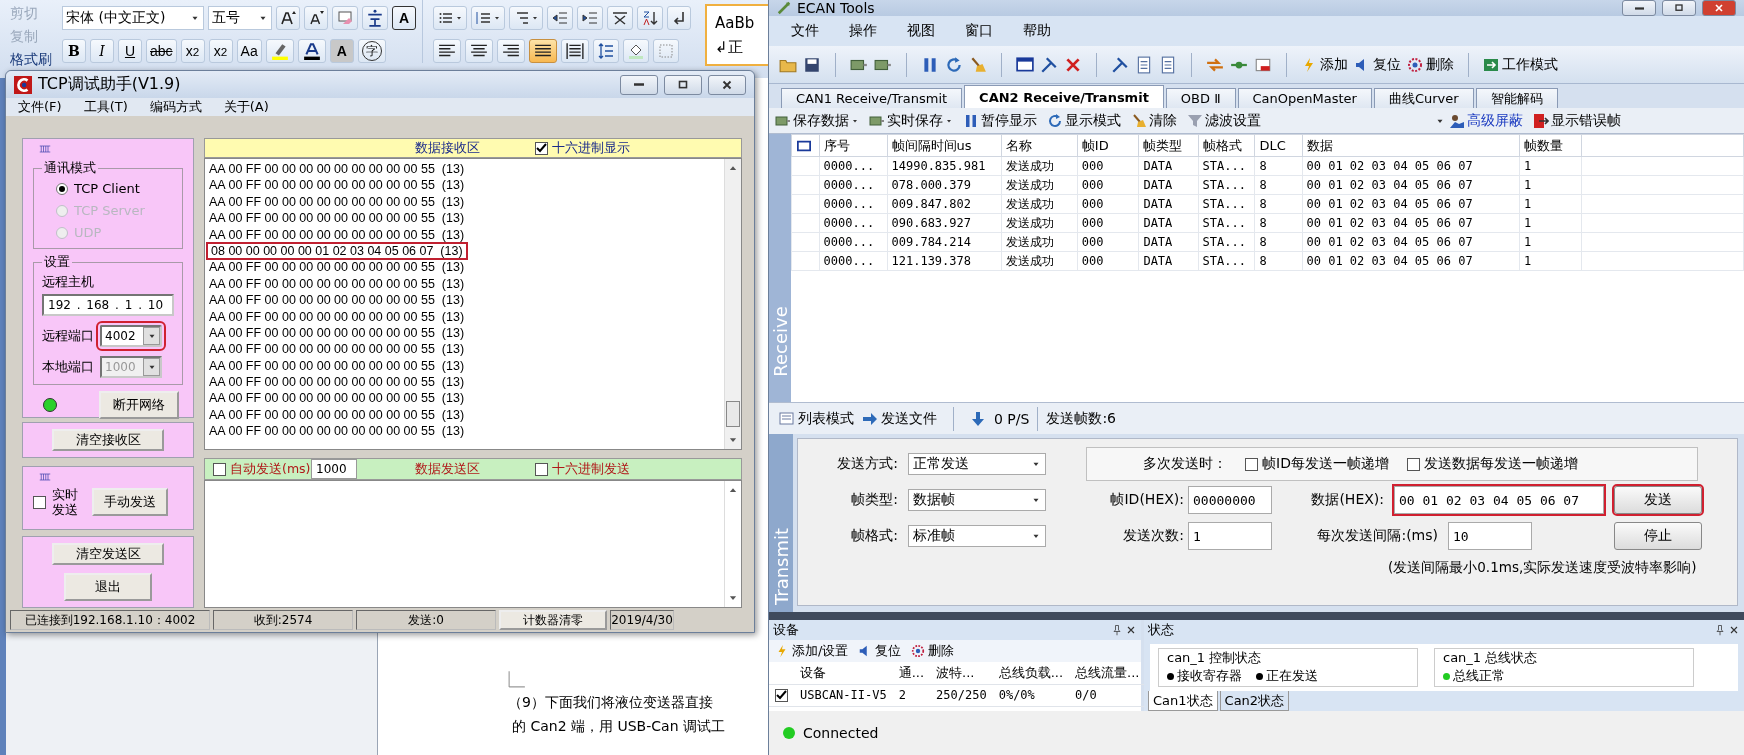  I want to click on column-header: 名称, so click(1040, 145).